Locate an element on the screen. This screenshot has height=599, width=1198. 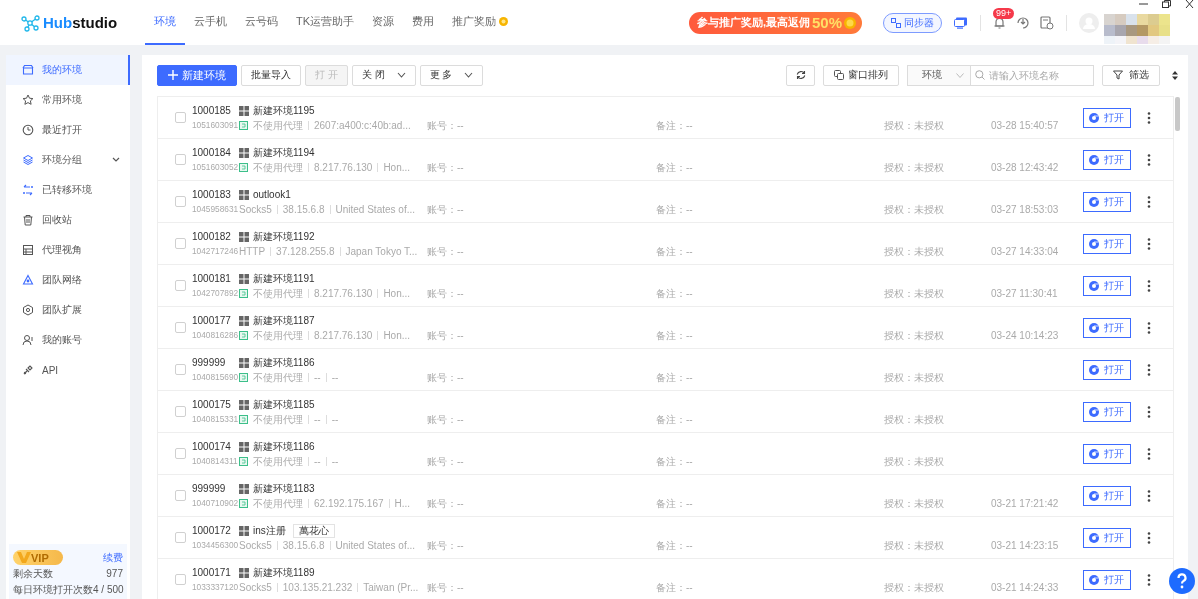
env-name: 新建环境1191 is located at coordinates (284, 279).